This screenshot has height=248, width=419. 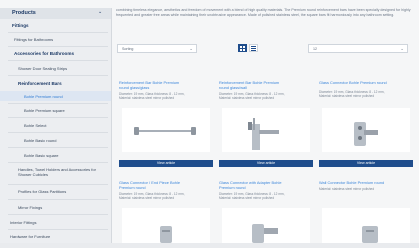 What do you see at coordinates (263, 134) in the screenshot?
I see `reinforcement-bar-wall-image` at bounding box center [263, 134].